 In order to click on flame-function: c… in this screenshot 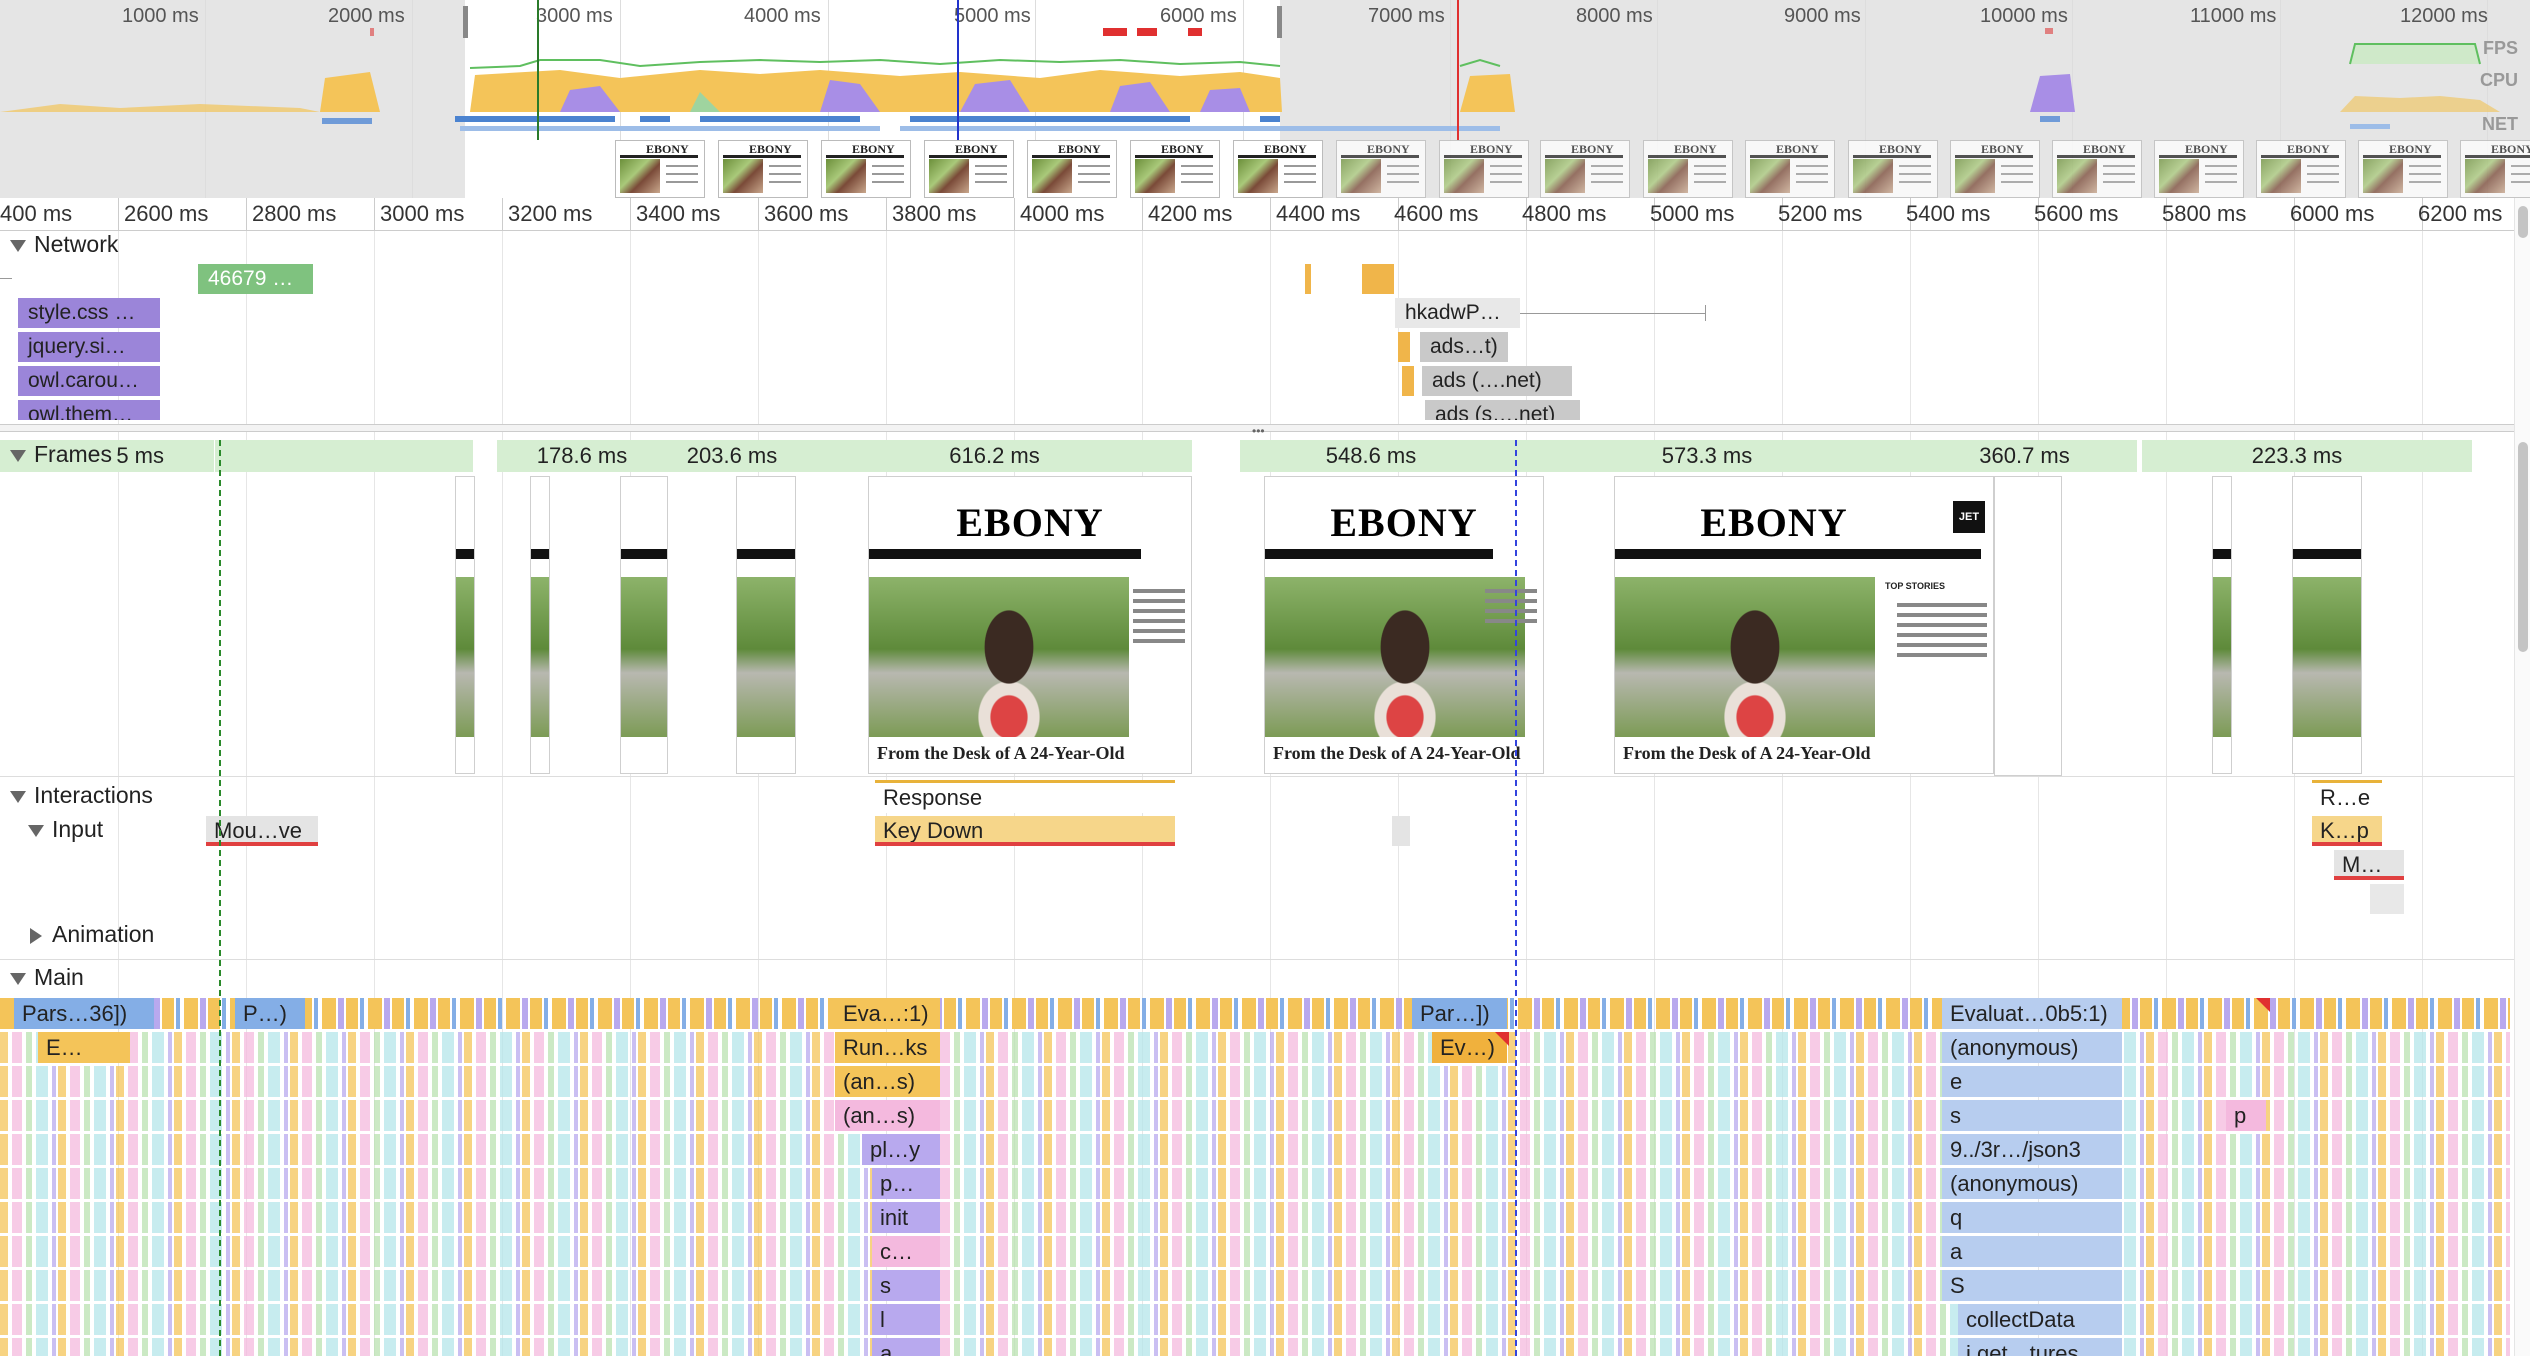, I will do `click(906, 1251)`.